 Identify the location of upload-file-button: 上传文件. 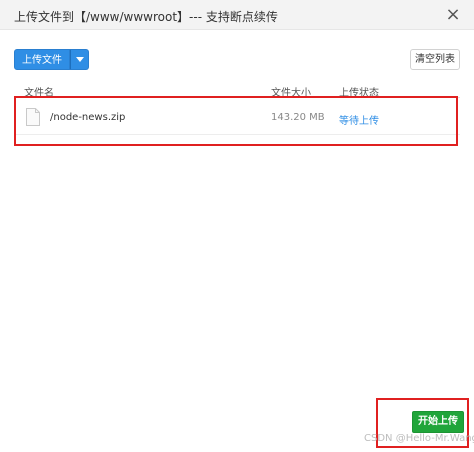
(42, 59).